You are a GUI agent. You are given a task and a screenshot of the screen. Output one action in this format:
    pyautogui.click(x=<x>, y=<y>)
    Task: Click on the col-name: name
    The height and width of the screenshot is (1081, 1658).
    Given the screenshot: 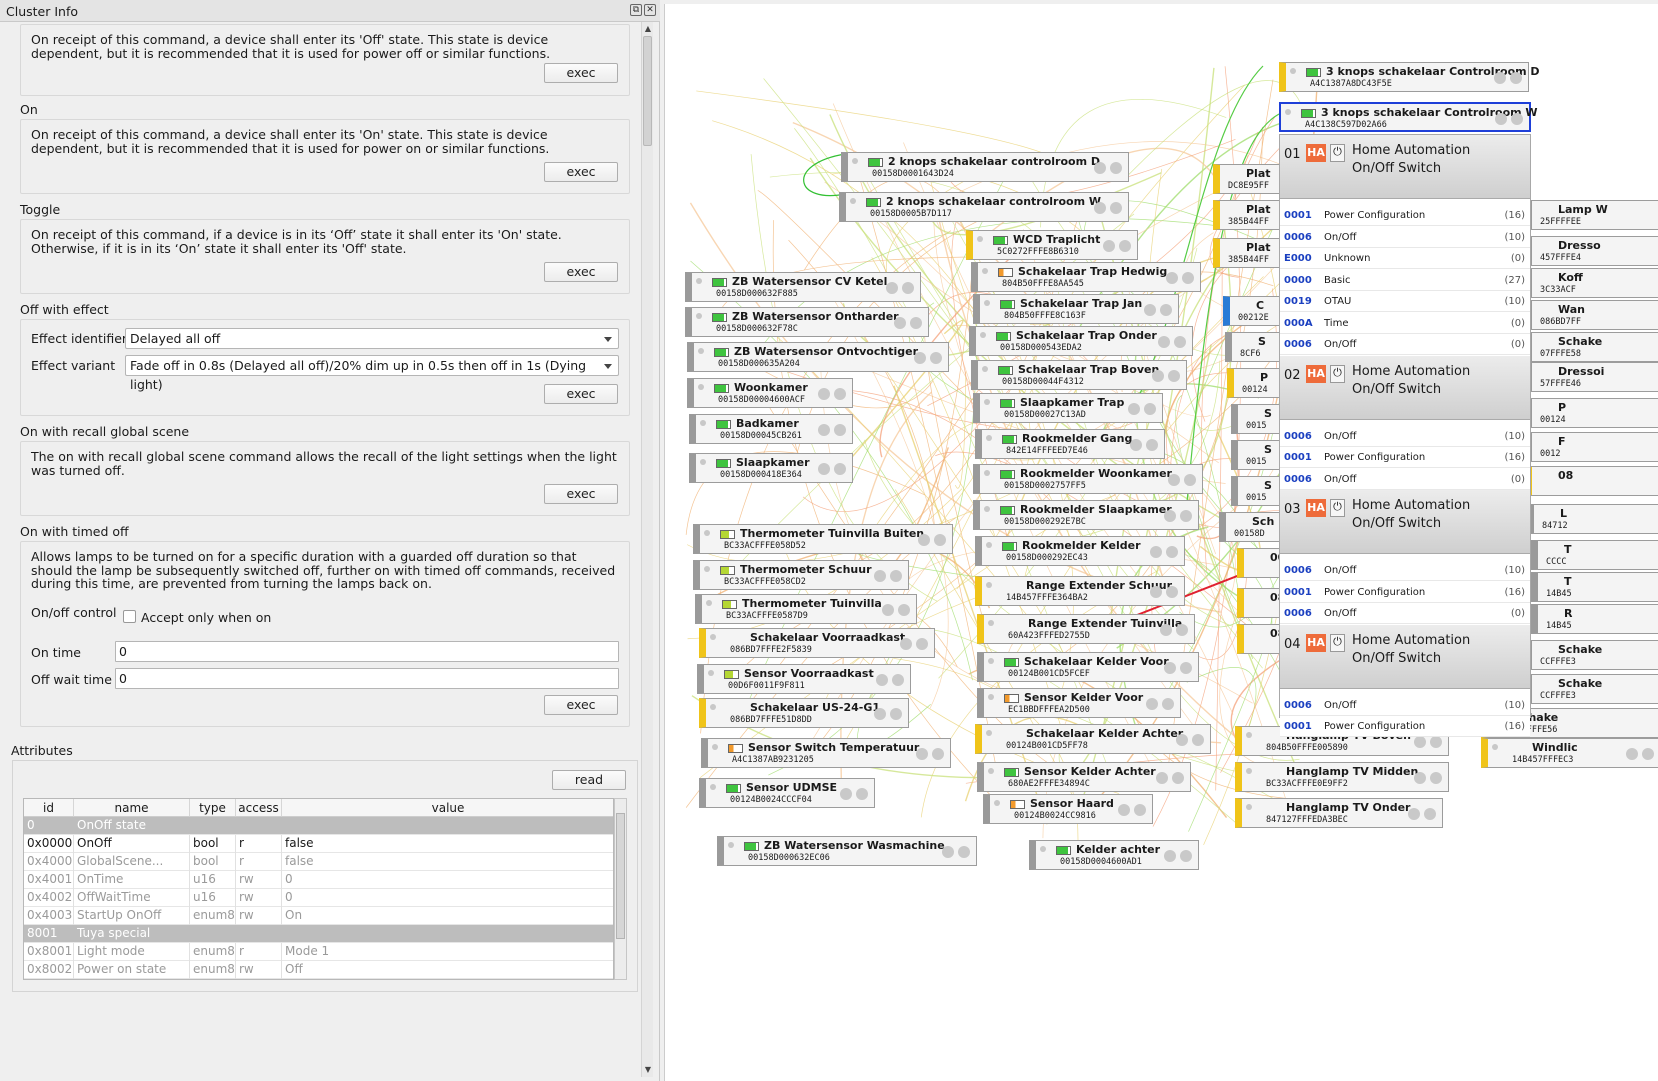 What is the action you would take?
    pyautogui.click(x=132, y=808)
    